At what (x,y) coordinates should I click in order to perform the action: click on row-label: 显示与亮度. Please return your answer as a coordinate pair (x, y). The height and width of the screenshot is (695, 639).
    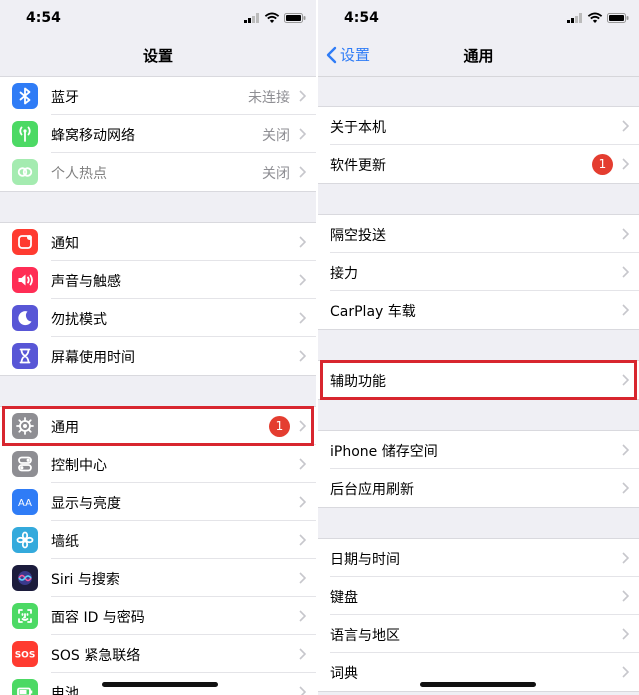
    Looking at the image, I should click on (86, 504).